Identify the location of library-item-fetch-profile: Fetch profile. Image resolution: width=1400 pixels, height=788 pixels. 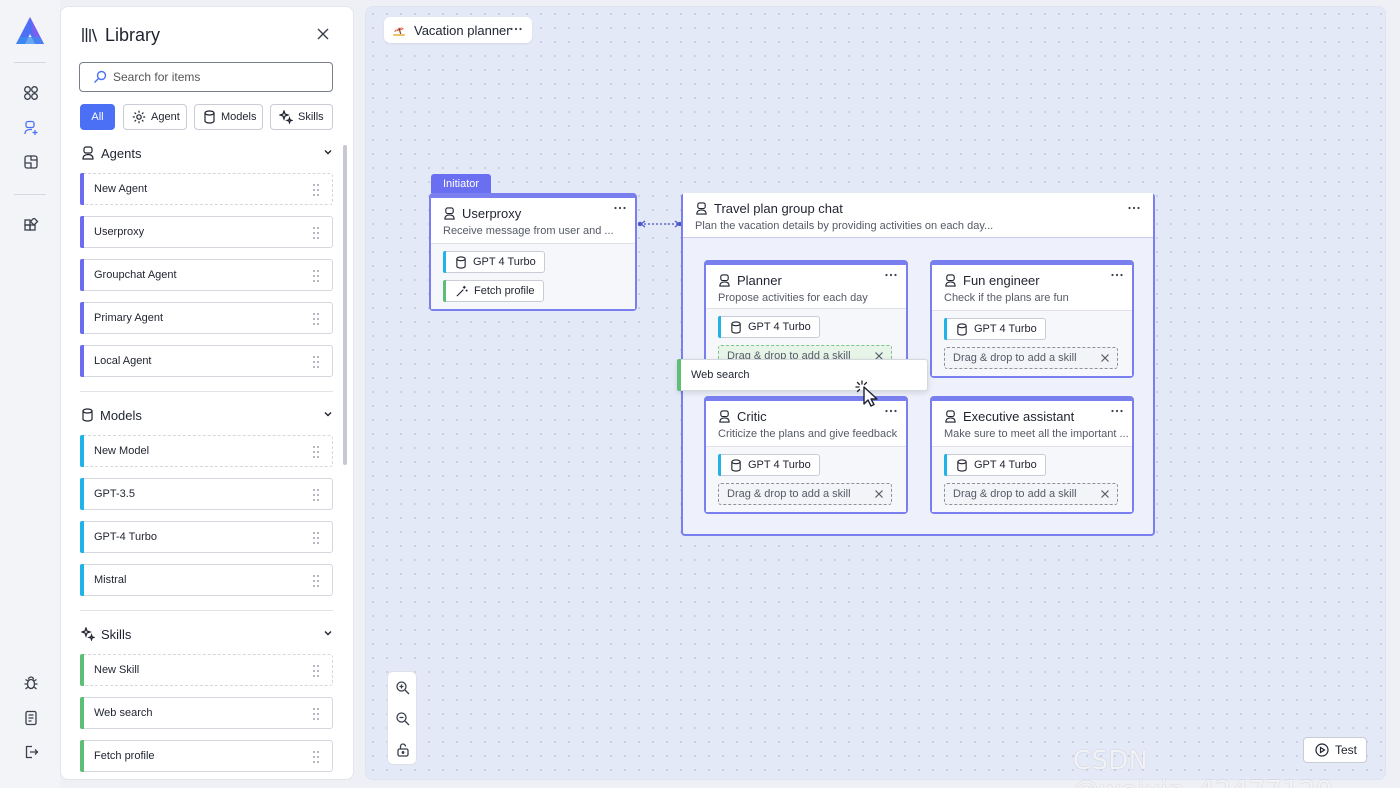
(206, 756).